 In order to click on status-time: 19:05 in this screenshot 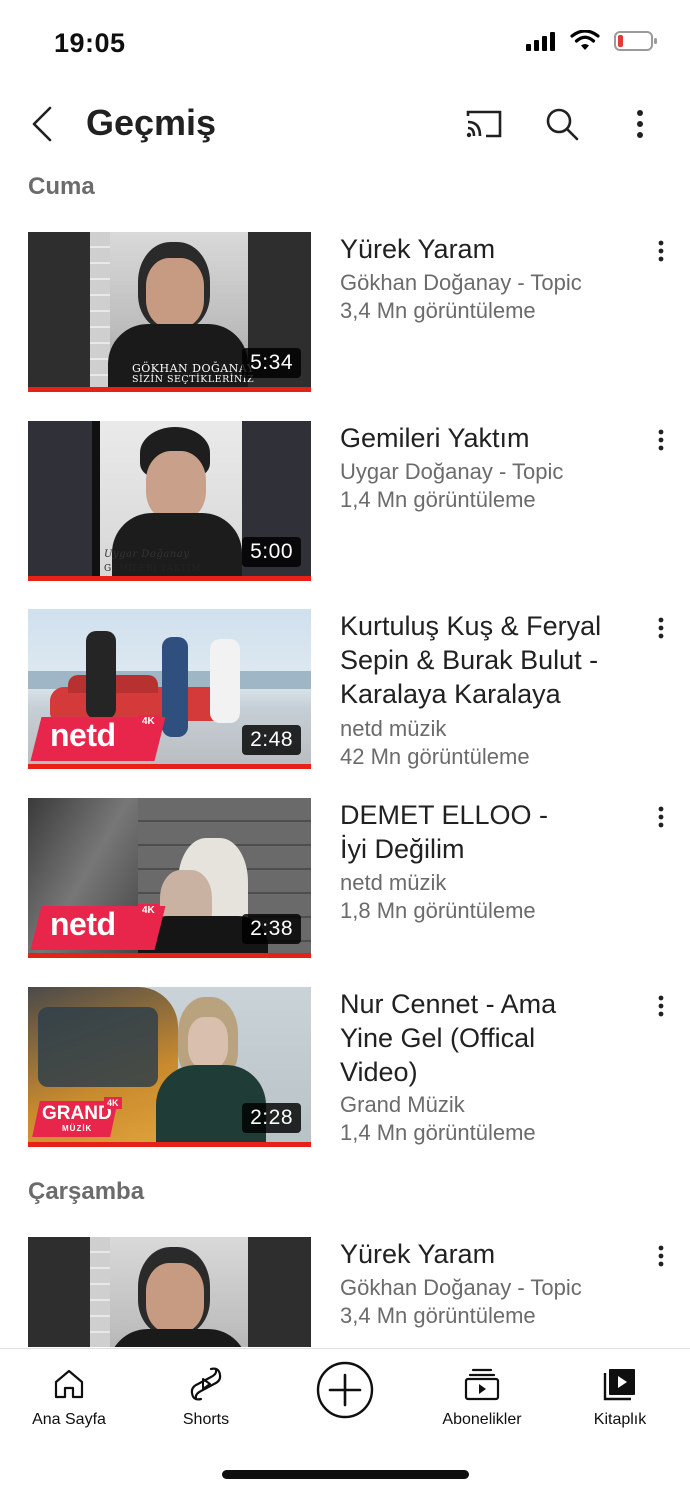, I will do `click(90, 43)`.